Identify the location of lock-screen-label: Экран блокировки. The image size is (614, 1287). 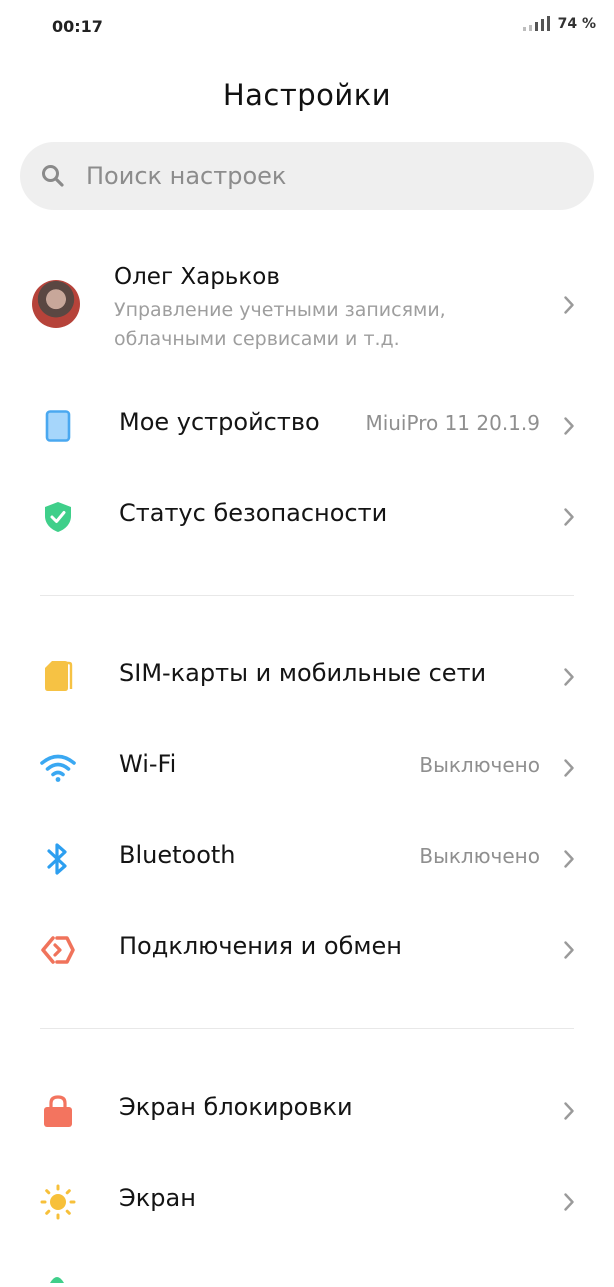
(236, 1107).